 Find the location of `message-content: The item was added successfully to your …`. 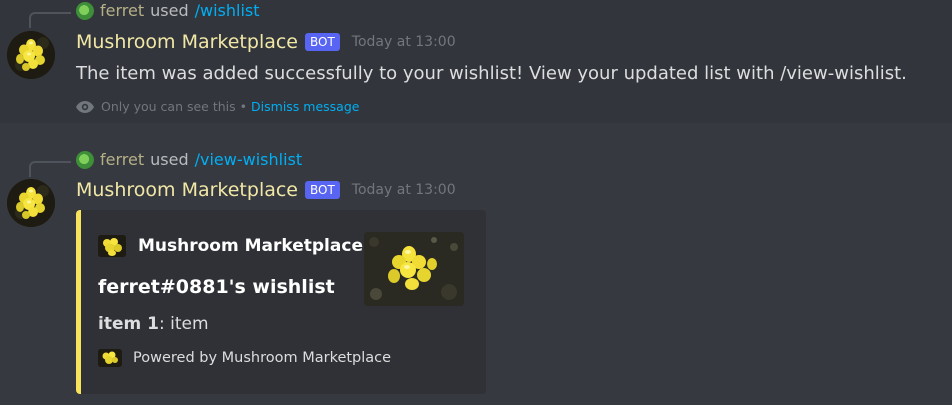

message-content: The item was added successfully to your … is located at coordinates (491, 73).